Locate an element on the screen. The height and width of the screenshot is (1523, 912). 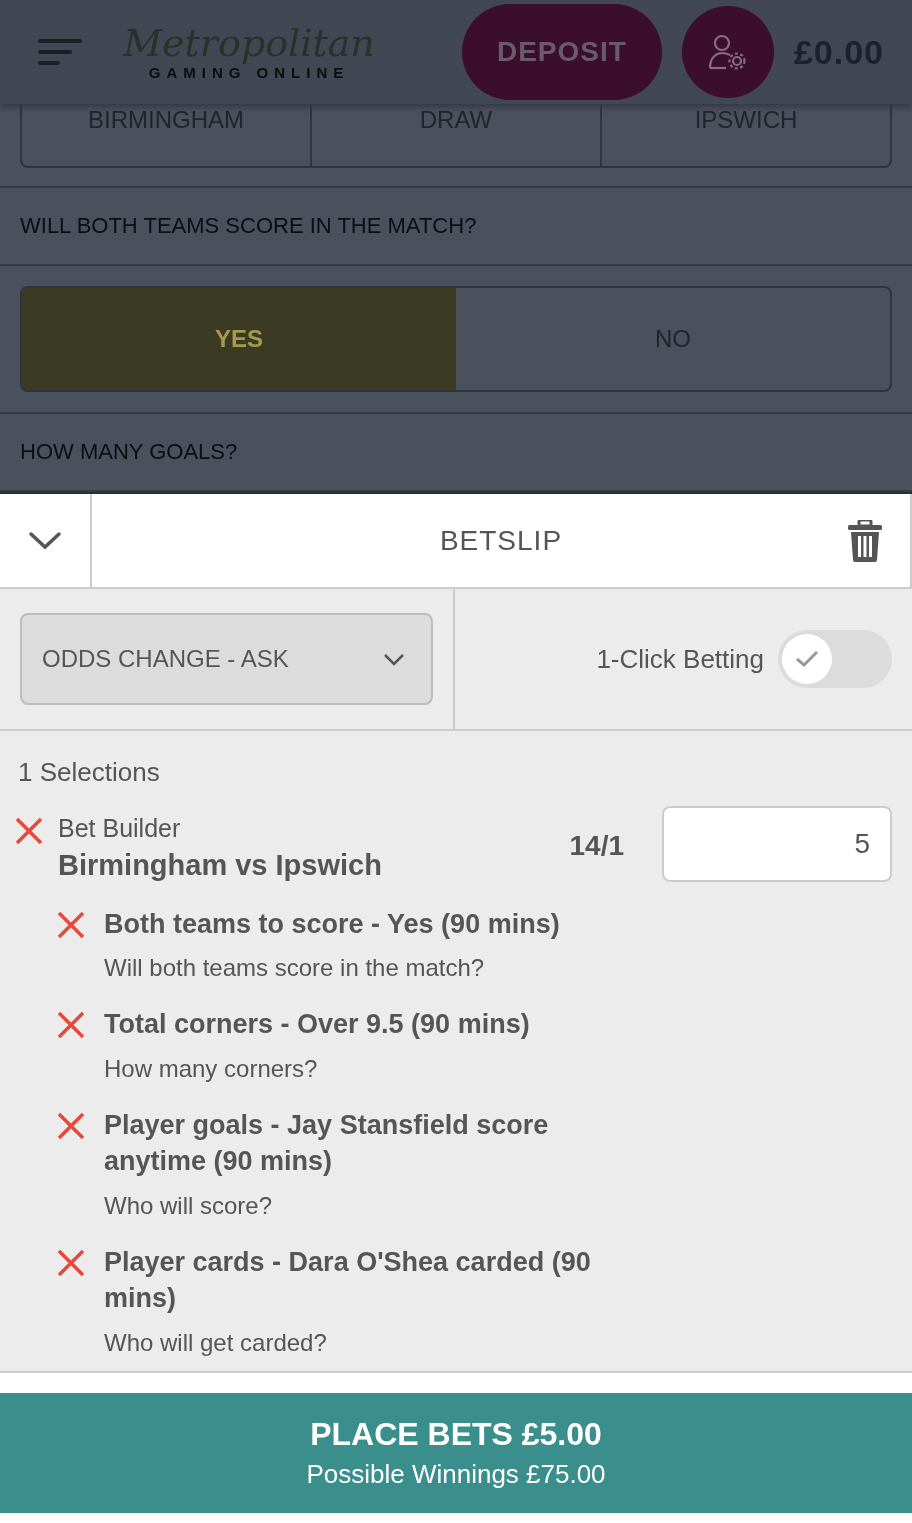
option-button: YES is located at coordinates (239, 339).